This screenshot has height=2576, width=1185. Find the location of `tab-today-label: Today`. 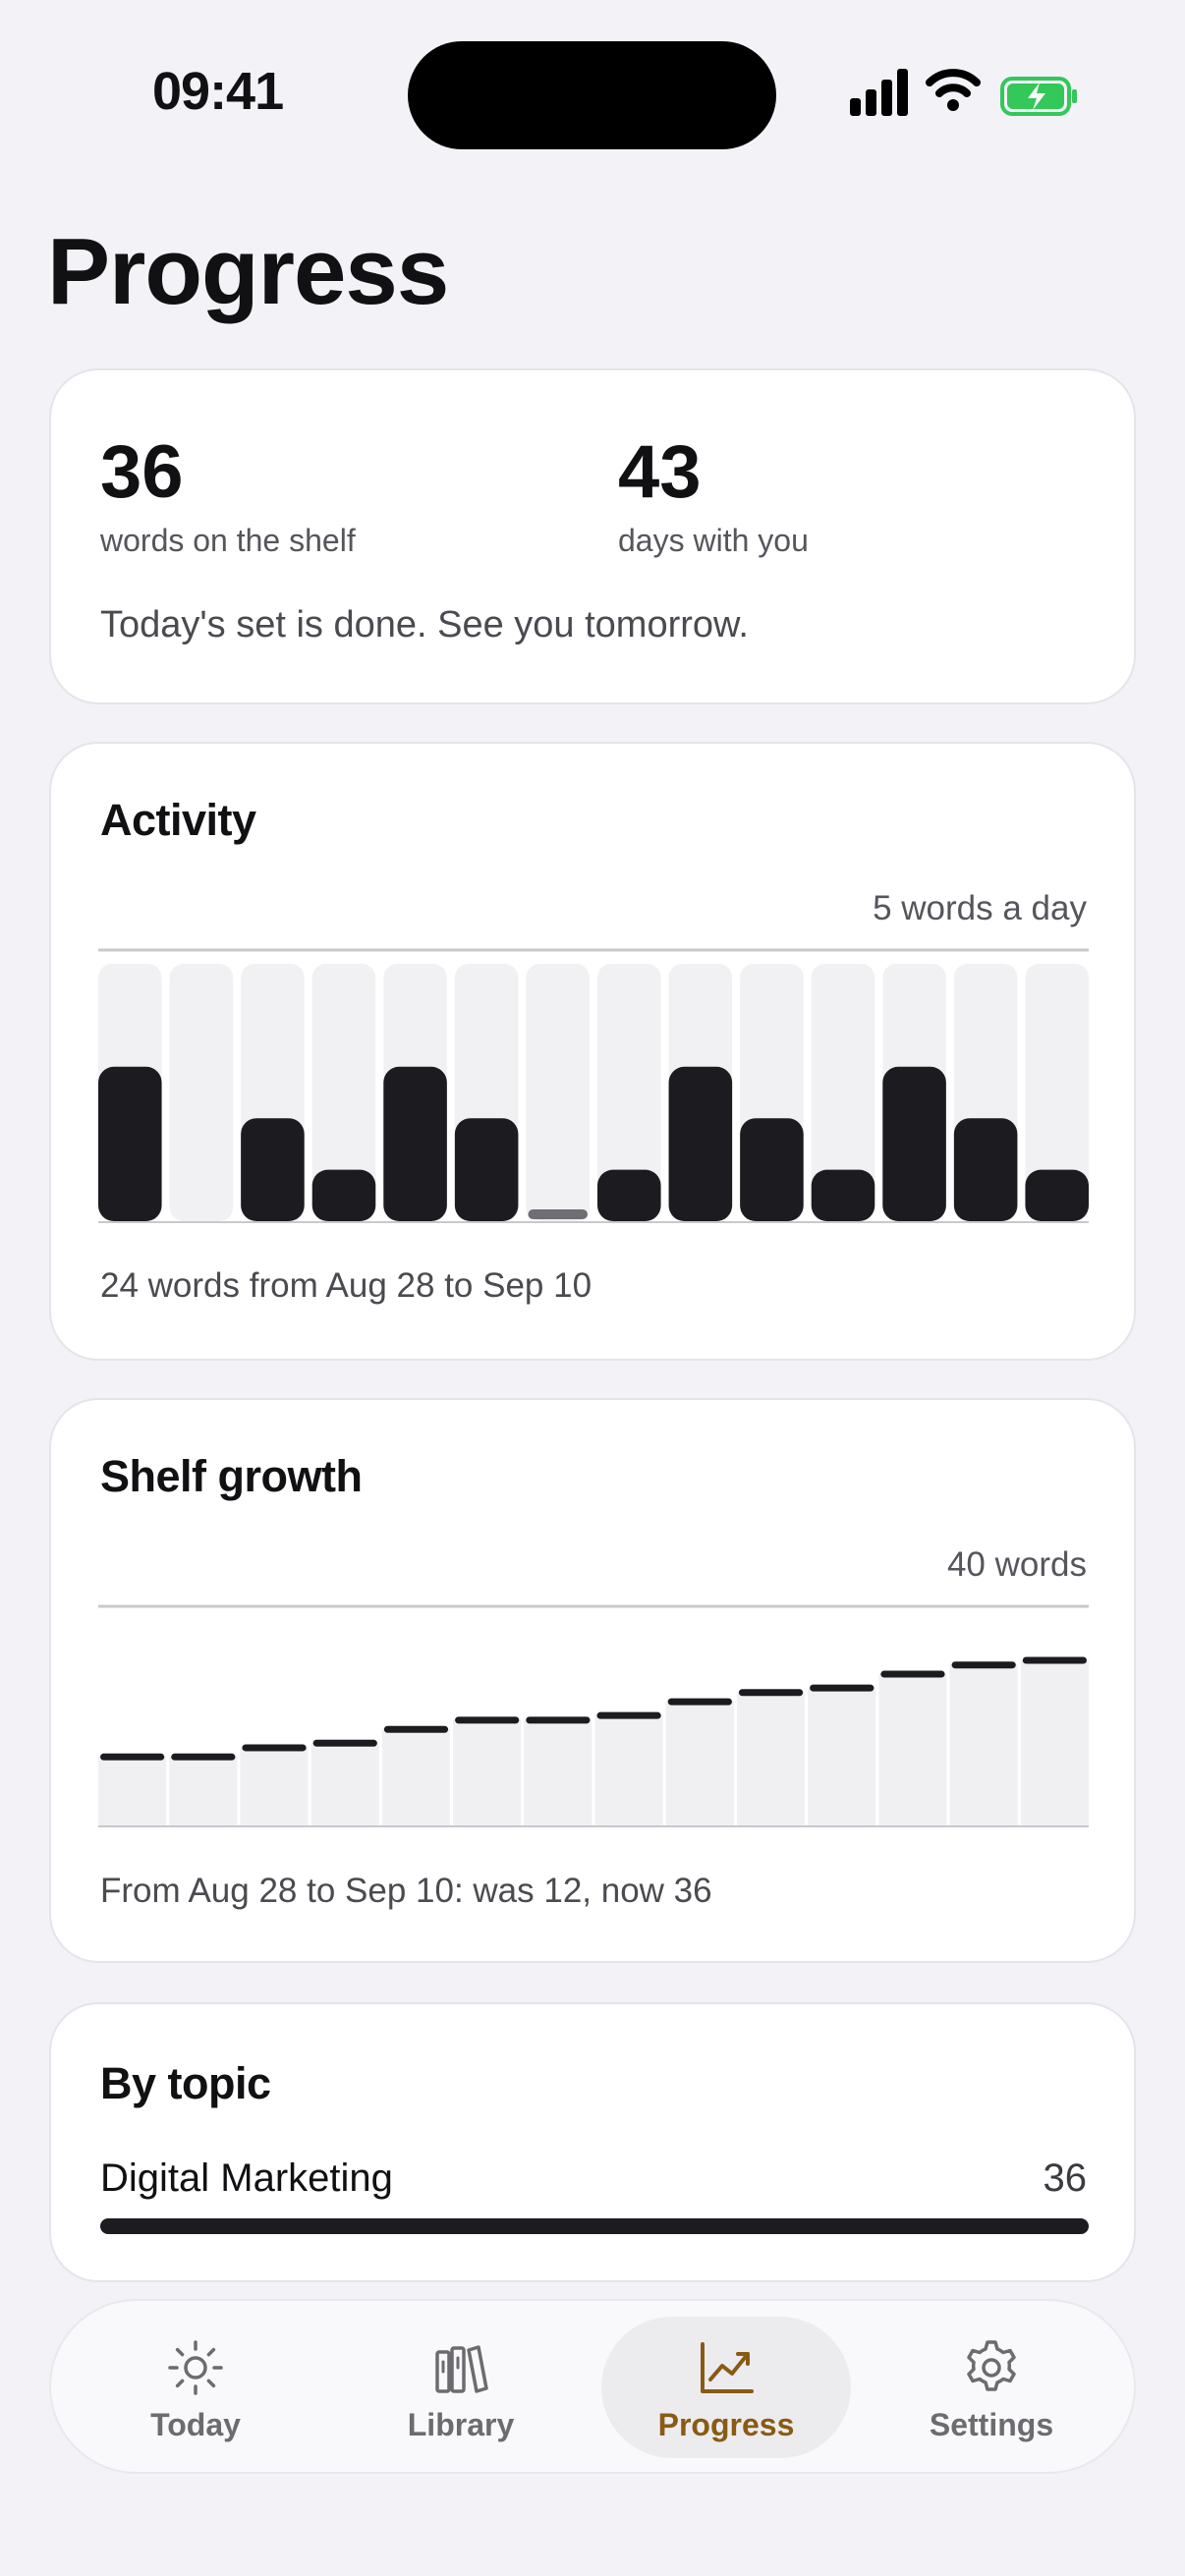

tab-today-label: Today is located at coordinates (196, 2424).